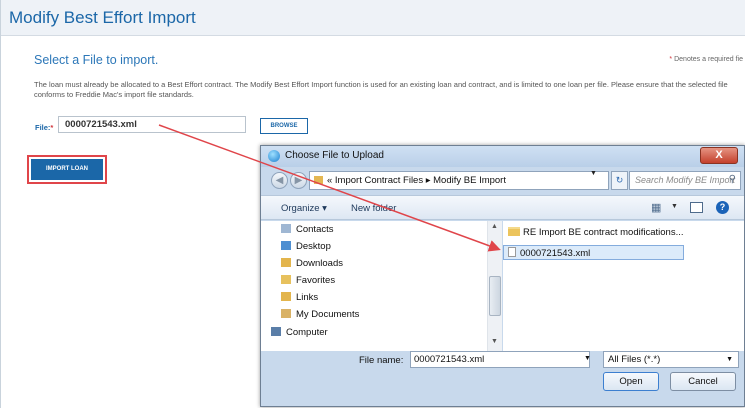  I want to click on forward-arrow-icon: ▶, so click(298, 180).